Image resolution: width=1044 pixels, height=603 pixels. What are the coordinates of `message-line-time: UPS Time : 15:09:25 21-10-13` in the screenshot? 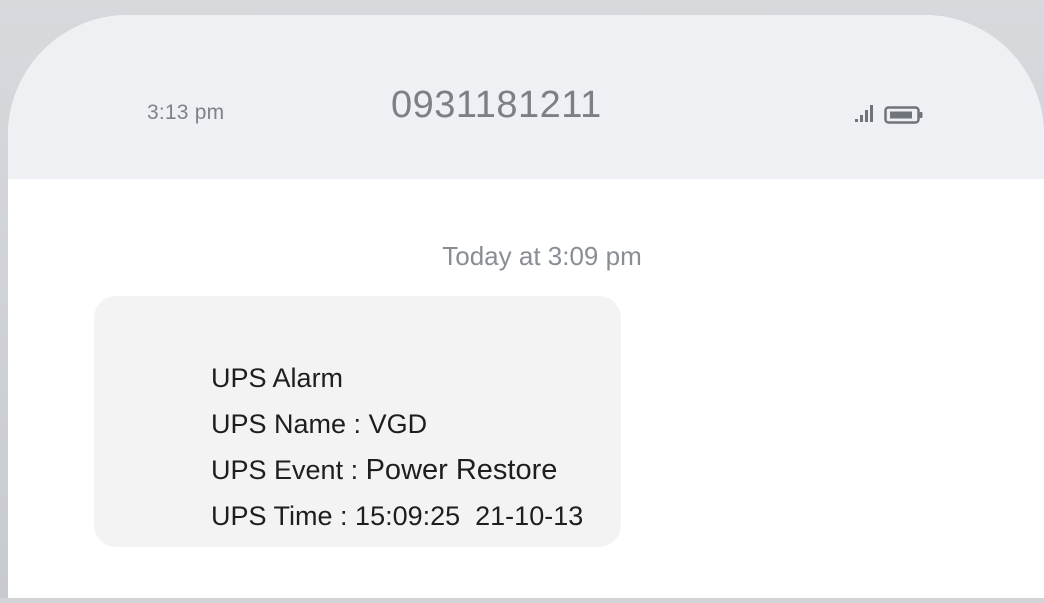 It's located at (359, 516).